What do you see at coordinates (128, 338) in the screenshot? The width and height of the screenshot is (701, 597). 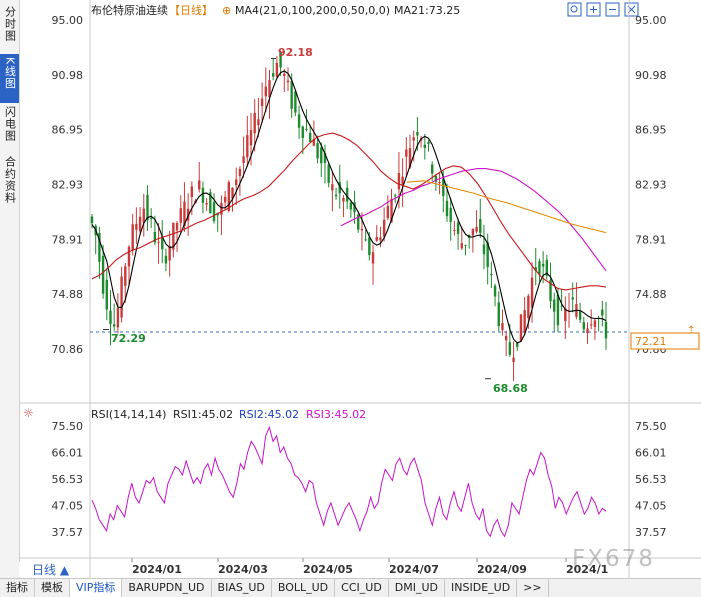 I see `low-price-label-1: 72.29` at bounding box center [128, 338].